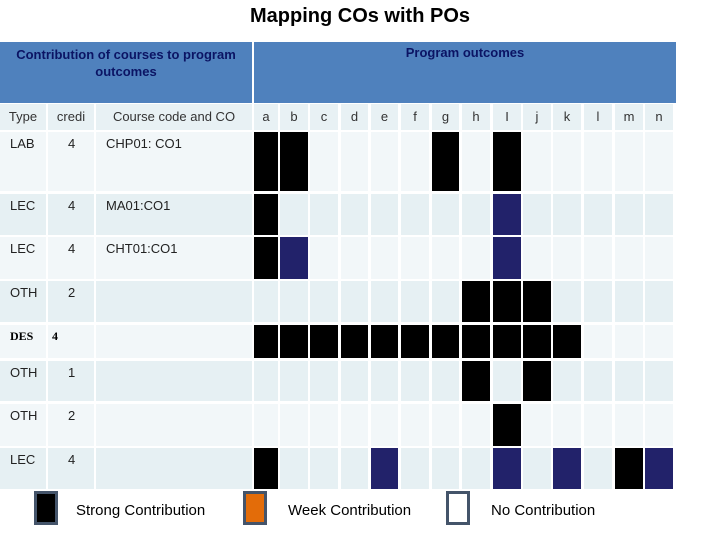 The width and height of the screenshot is (720, 540). What do you see at coordinates (567, 117) in the screenshot?
I see `column-header-outcome: k` at bounding box center [567, 117].